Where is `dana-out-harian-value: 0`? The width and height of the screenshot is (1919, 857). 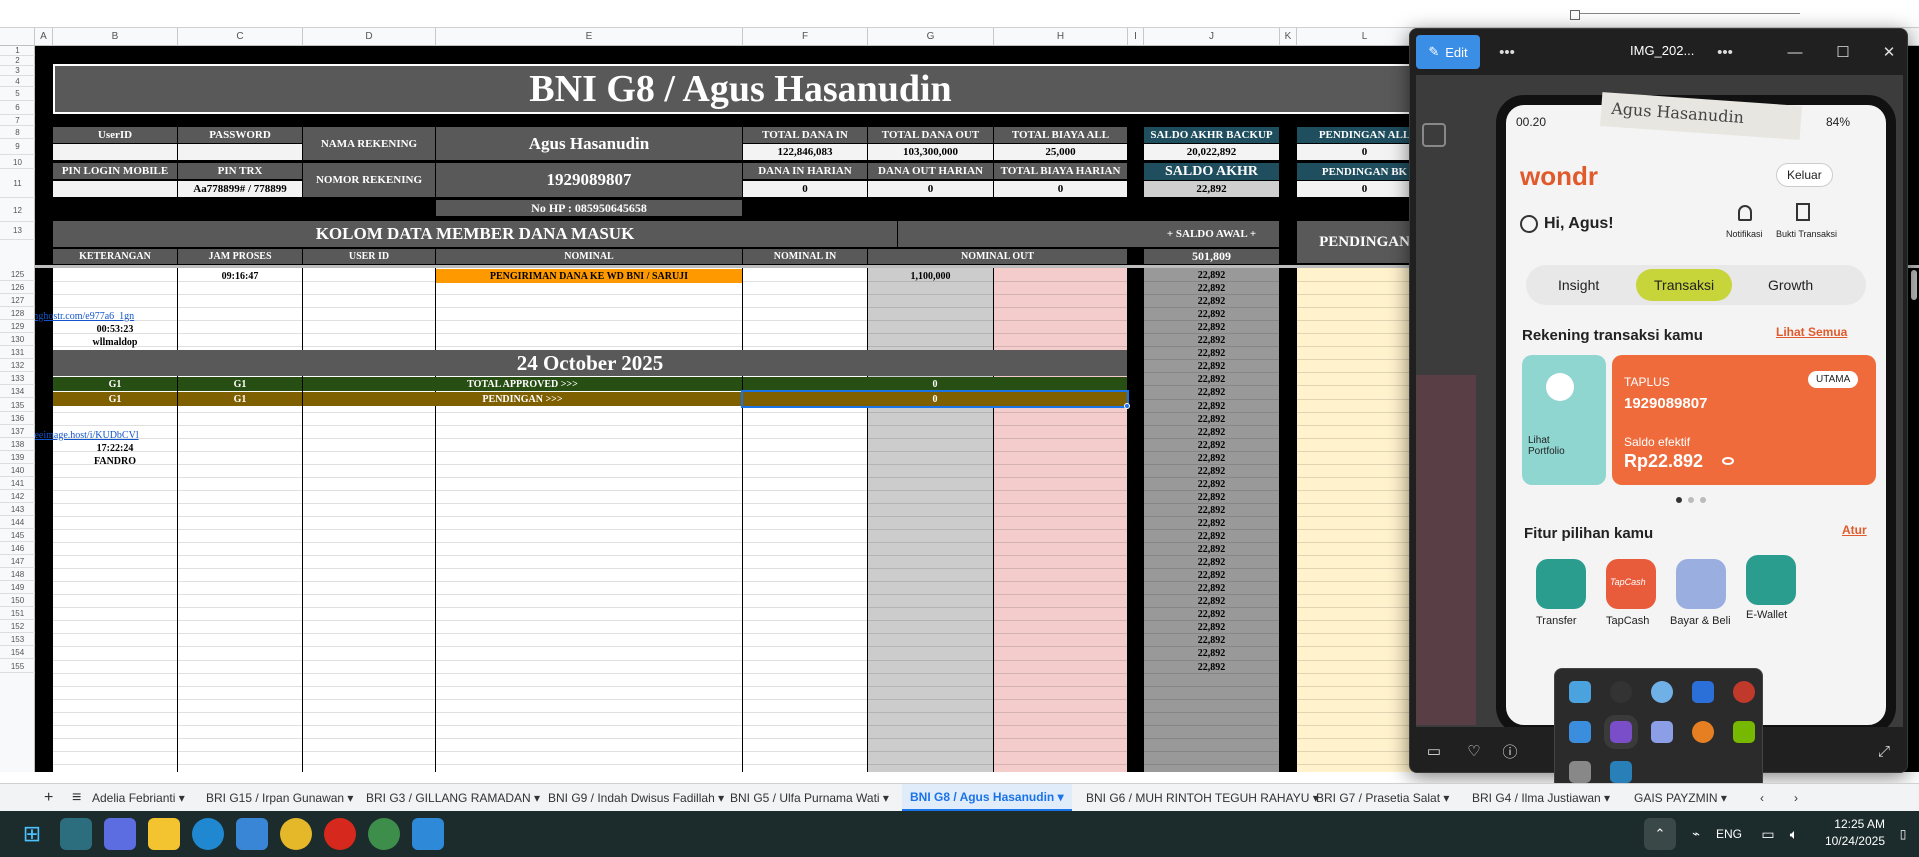 dana-out-harian-value: 0 is located at coordinates (930, 189).